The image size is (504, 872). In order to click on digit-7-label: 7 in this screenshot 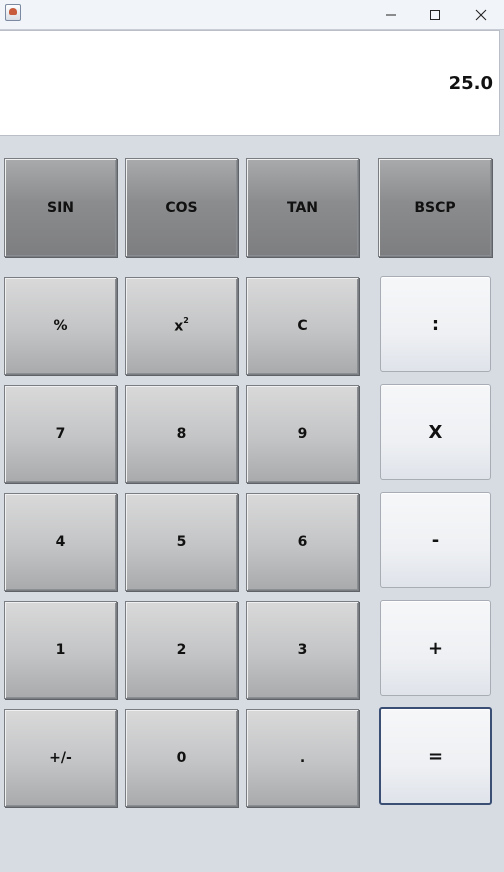, I will do `click(60, 434)`.